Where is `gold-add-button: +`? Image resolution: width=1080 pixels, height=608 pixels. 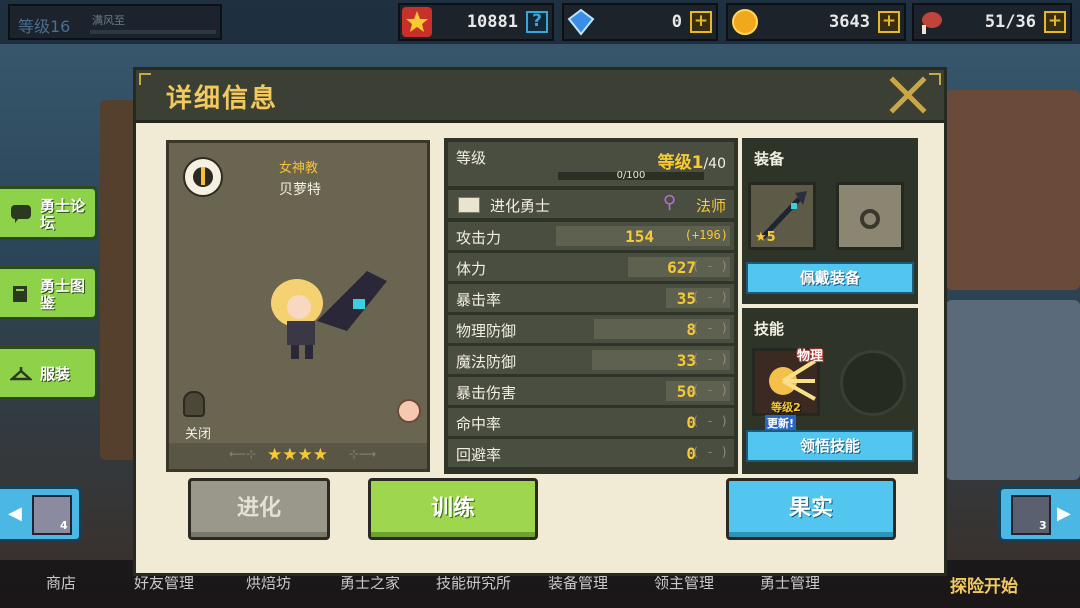
gold-add-button: + is located at coordinates (889, 22).